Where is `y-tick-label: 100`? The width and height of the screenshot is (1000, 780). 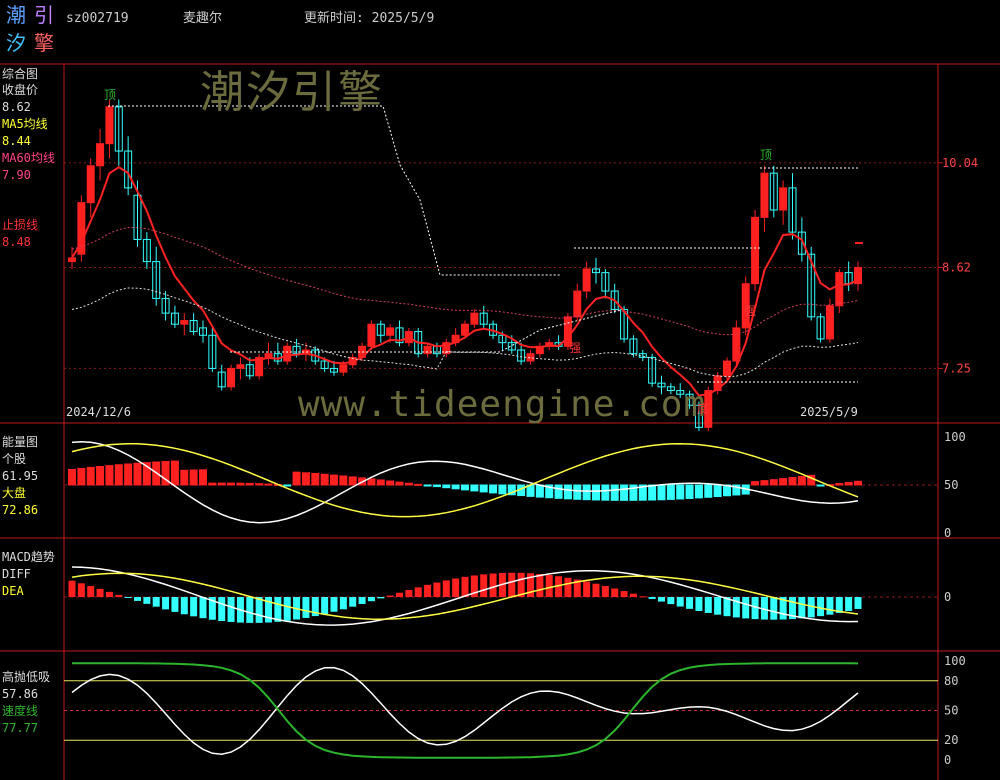
y-tick-label: 100 is located at coordinates (955, 661).